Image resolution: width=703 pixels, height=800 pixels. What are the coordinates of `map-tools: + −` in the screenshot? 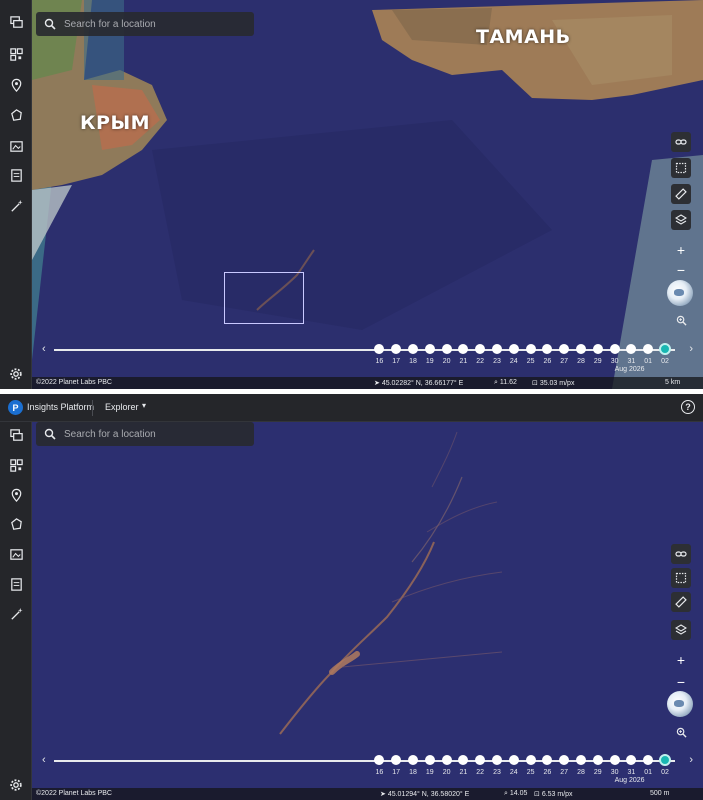 It's located at (680, 644).